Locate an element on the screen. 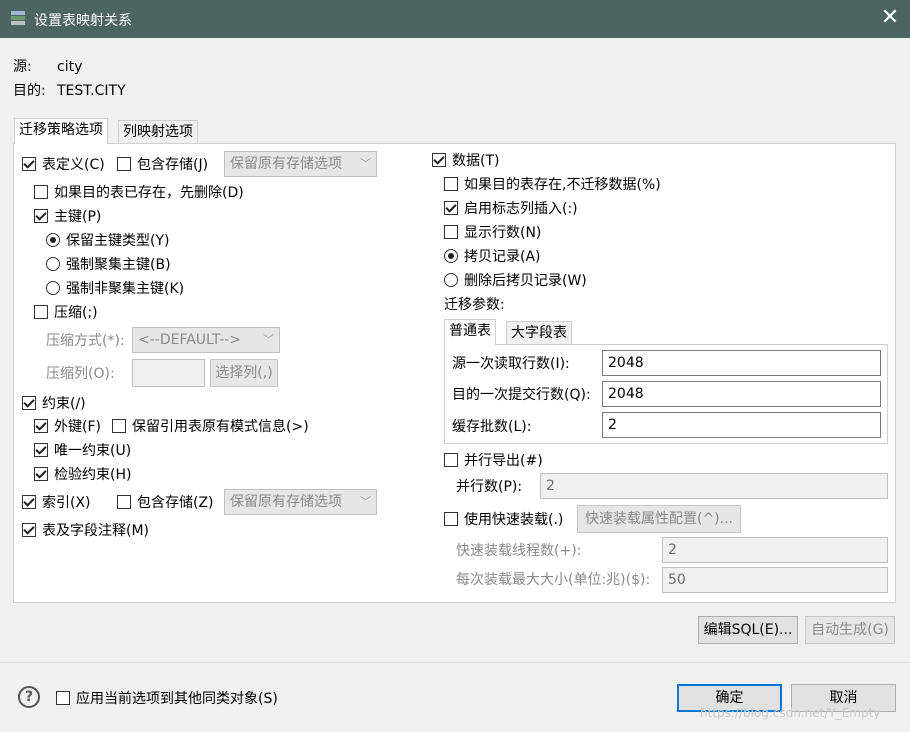  include-storage-2-checkbox: 包含存储(Z) is located at coordinates (165, 502).